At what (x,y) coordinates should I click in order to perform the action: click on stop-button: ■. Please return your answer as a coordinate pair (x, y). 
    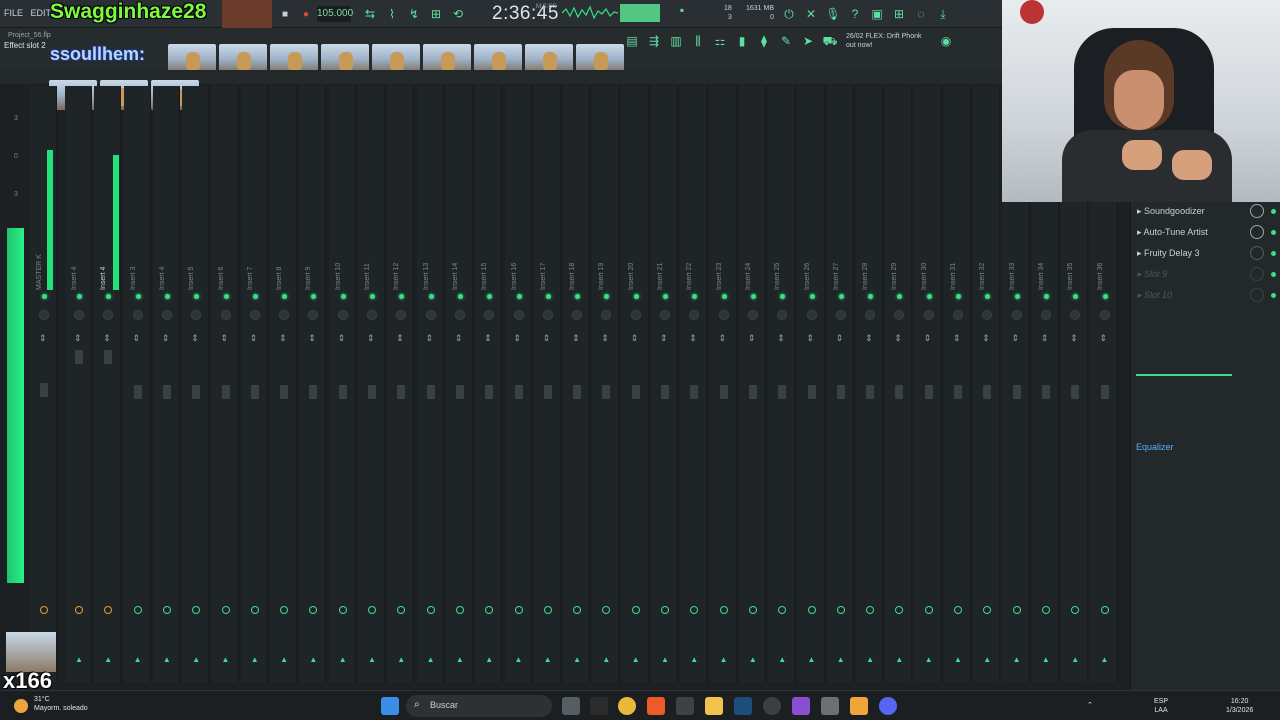
    Looking at the image, I should click on (285, 14).